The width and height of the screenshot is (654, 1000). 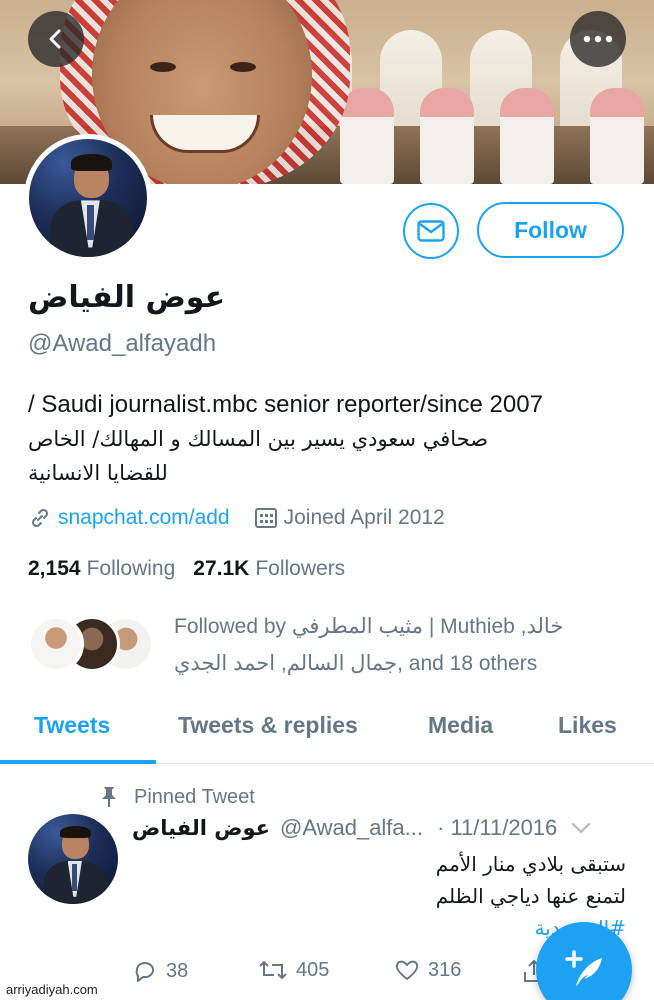 I want to click on profile-handle: @Awad_alfayadh, so click(x=122, y=343).